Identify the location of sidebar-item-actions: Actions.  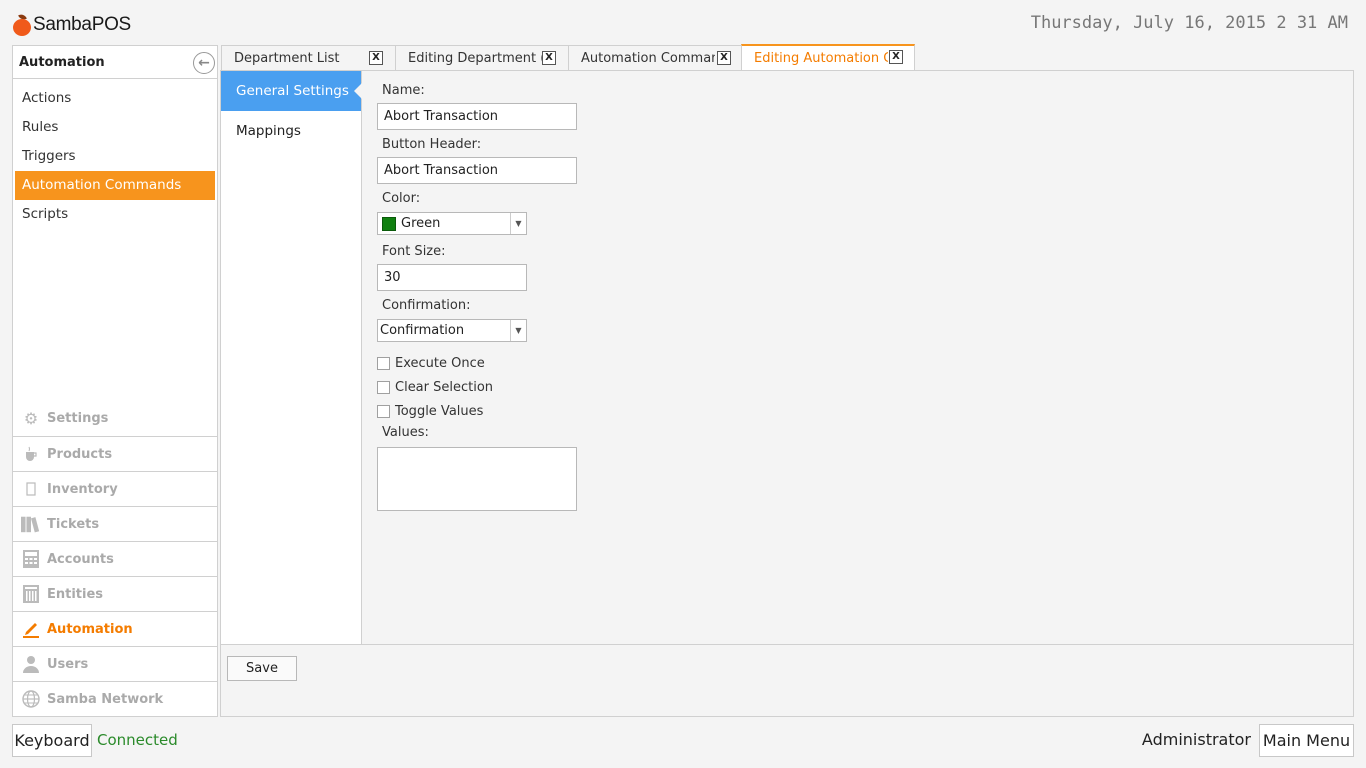
(115, 98).